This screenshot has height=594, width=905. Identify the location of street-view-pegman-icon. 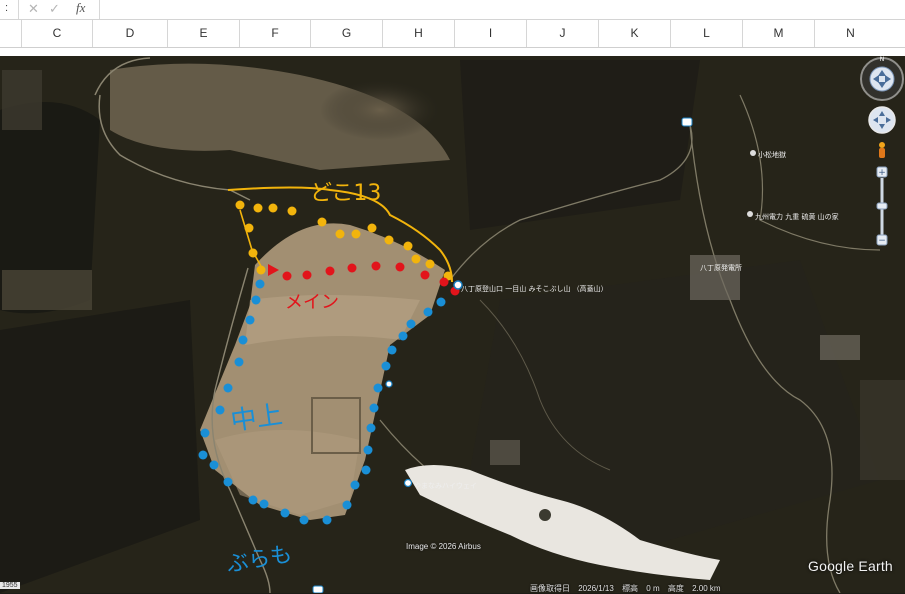
(882, 150).